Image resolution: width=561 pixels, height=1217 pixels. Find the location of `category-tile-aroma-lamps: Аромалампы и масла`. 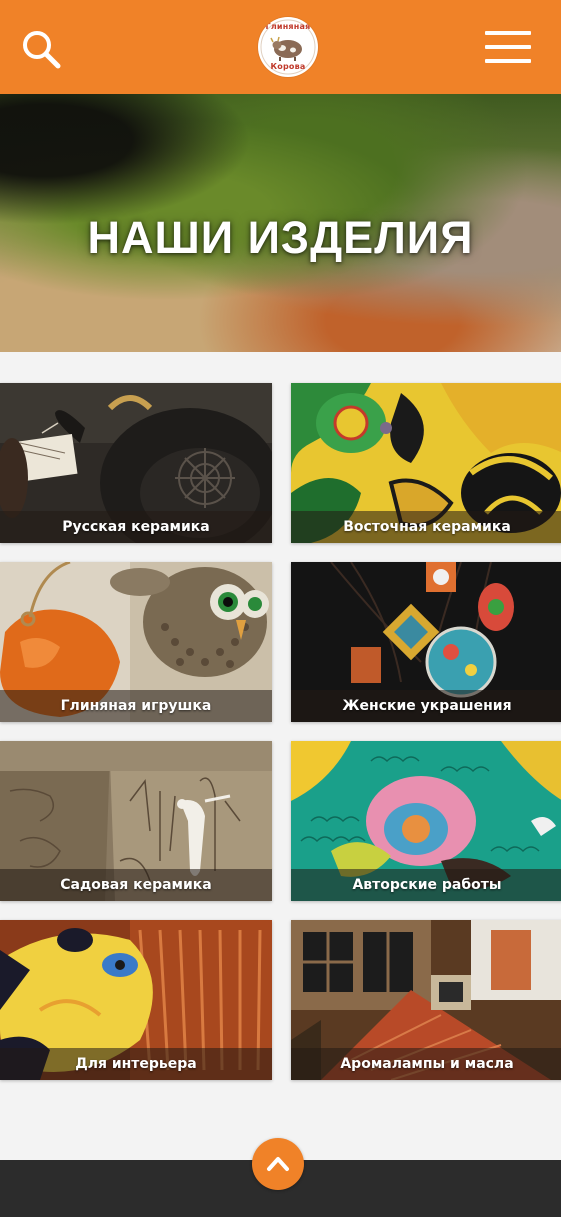

category-tile-aroma-lamps: Аромалампы и масла is located at coordinates (426, 1000).